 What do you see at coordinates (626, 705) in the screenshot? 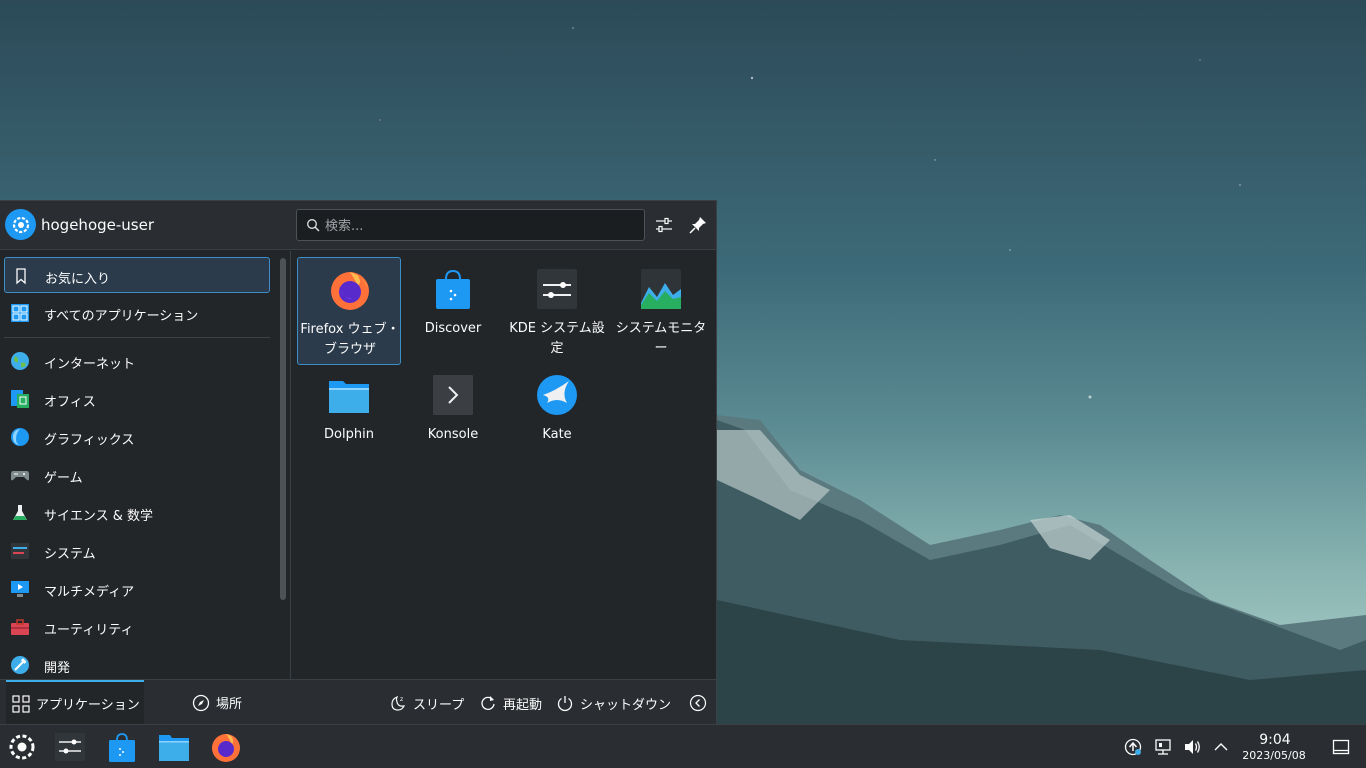
I see `shutdown-label: シャットダウン` at bounding box center [626, 705].